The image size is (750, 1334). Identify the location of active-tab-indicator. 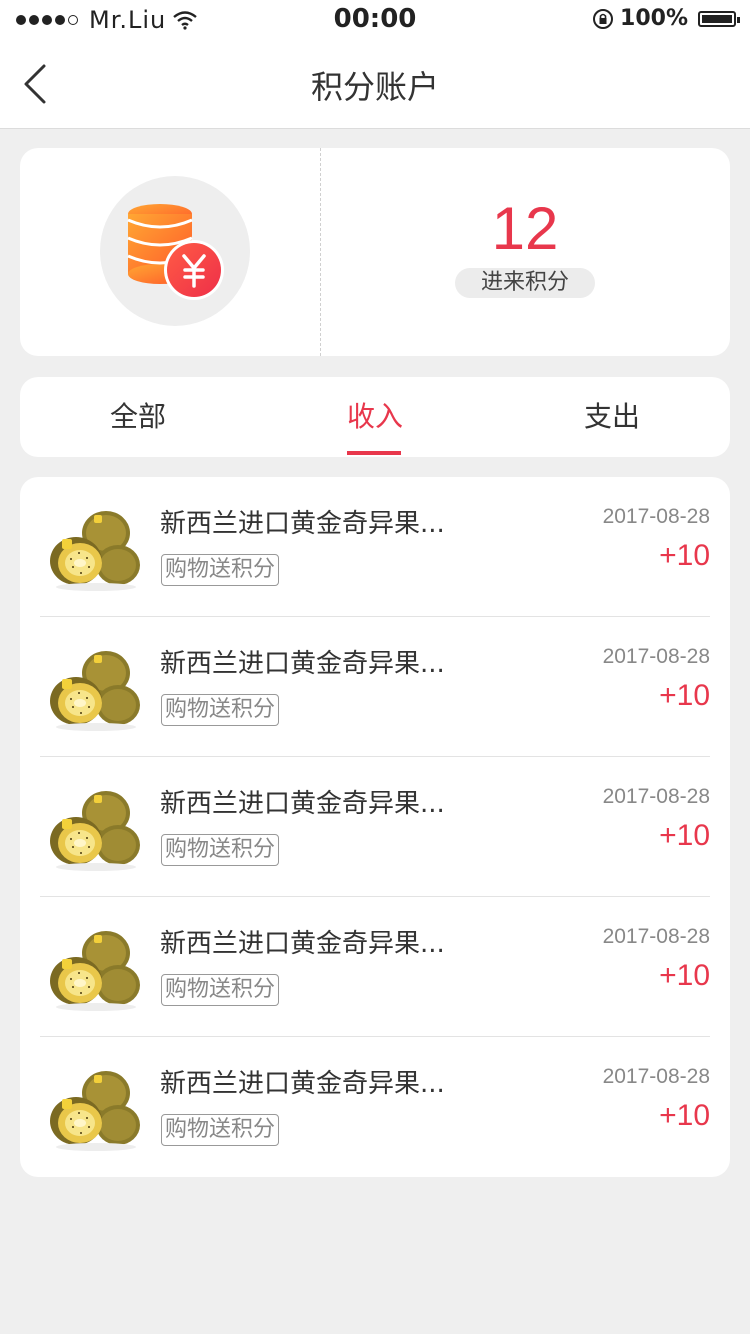
(374, 453).